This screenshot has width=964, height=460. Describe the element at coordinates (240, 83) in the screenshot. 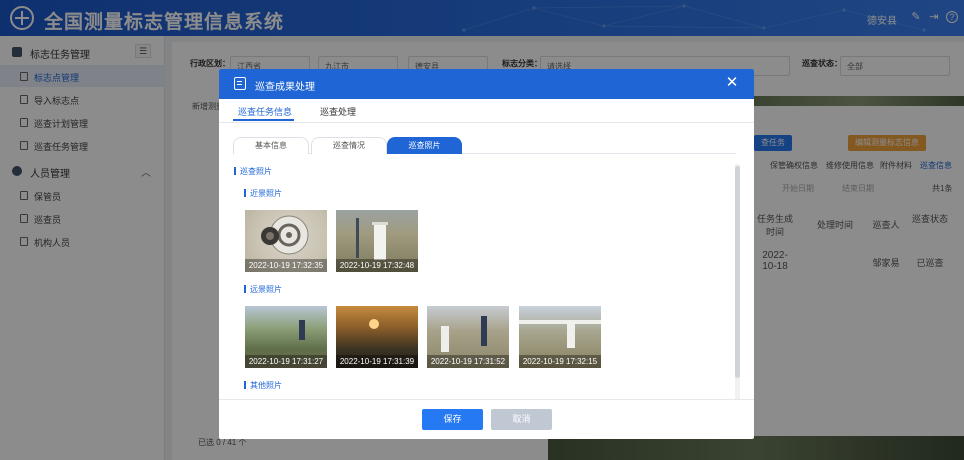

I see `form-icon` at that location.